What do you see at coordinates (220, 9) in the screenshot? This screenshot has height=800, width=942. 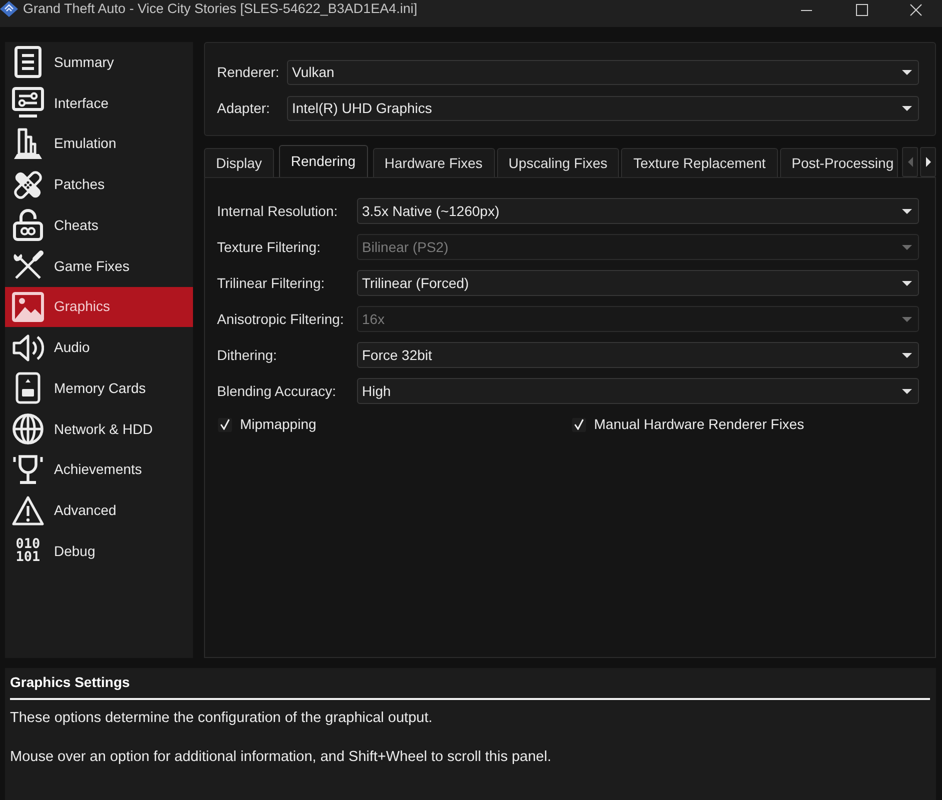 I see `window-title: Grand Theft Auto - Vice City Stories [SLES-54622_B3AD1EA4.ini]` at bounding box center [220, 9].